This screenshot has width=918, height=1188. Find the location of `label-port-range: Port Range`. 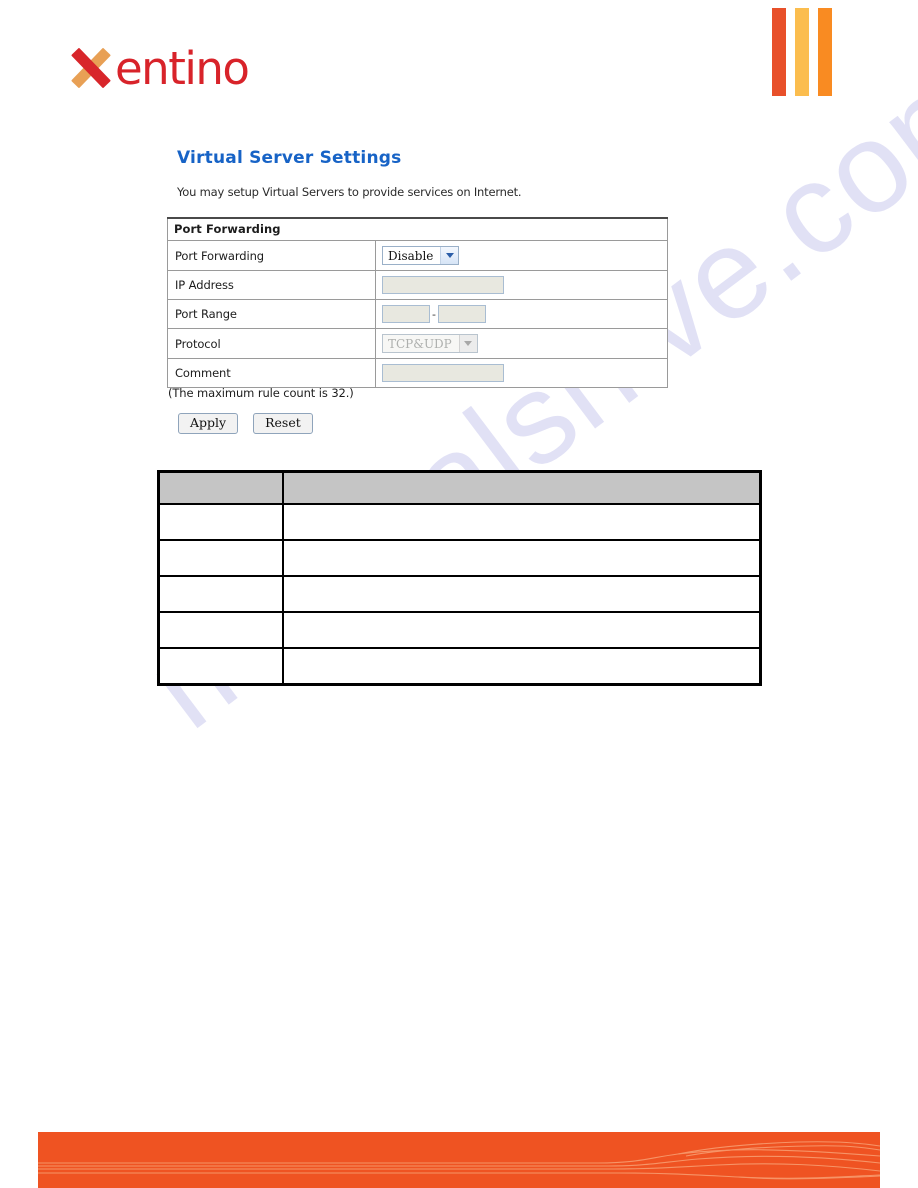

label-port-range: Port Range is located at coordinates (271, 314).